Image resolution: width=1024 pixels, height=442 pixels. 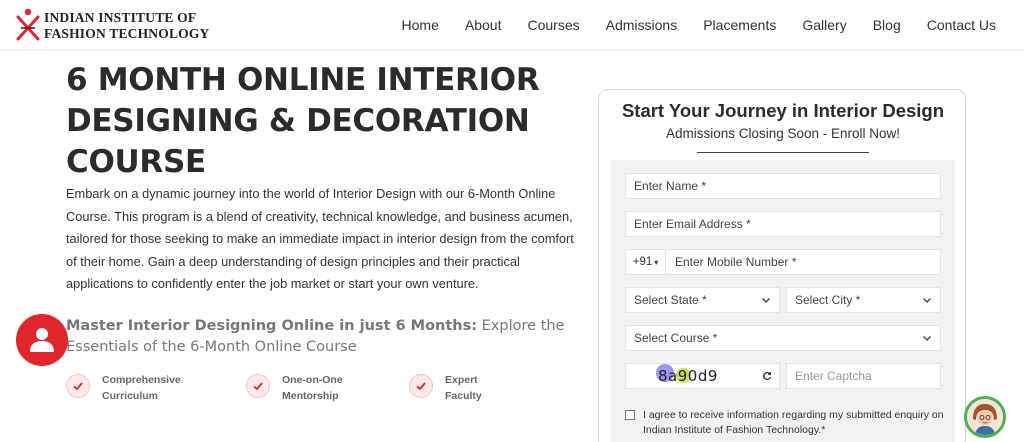 I want to click on agent-avatar-icon, so click(x=985, y=417).